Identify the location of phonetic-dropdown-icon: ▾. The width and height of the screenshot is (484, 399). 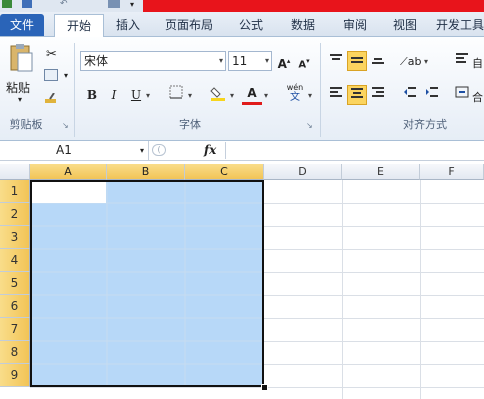
(310, 95).